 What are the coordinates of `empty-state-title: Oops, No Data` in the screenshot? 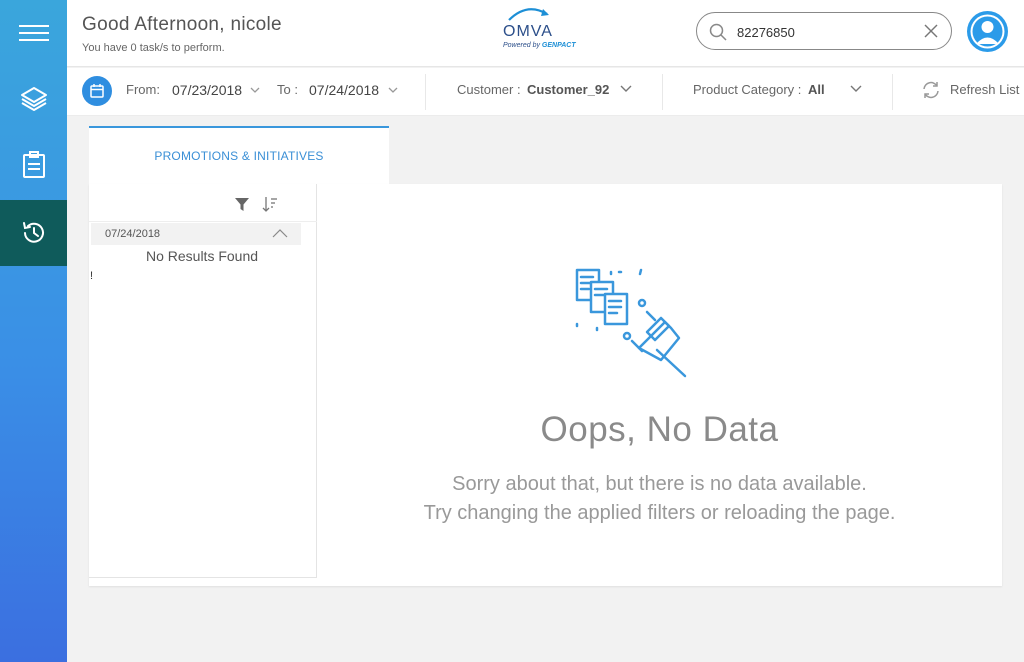 It's located at (659, 429).